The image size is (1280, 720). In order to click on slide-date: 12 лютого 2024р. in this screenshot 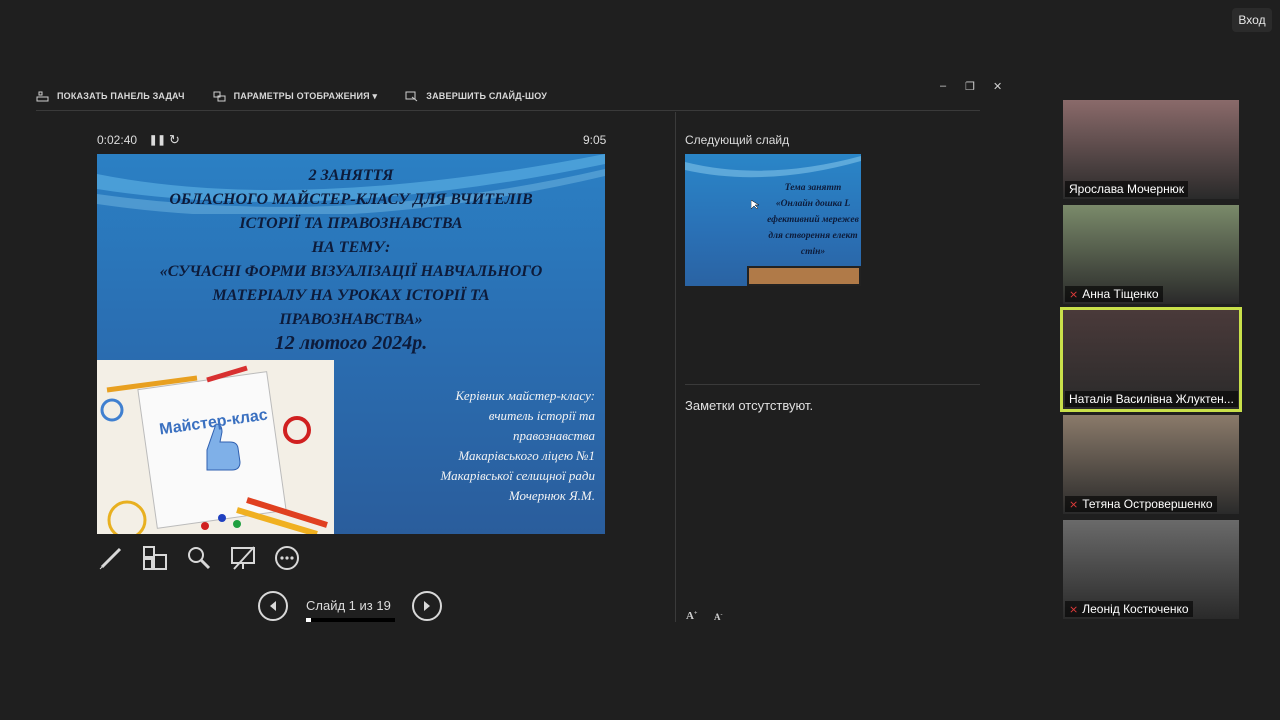, I will do `click(351, 343)`.